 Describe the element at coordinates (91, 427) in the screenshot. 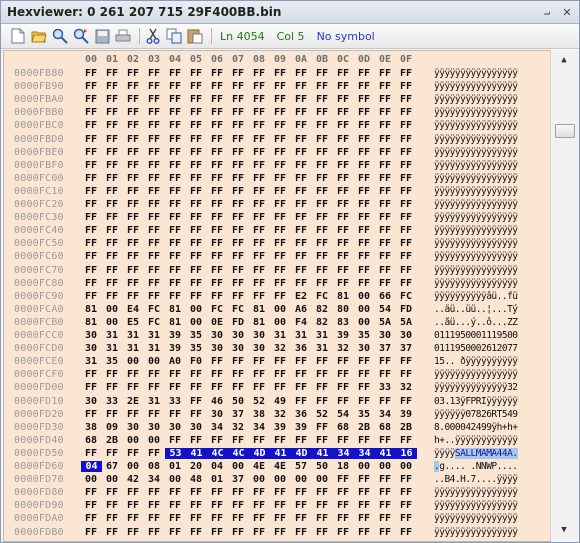

I see `hex-byte: 38` at that location.